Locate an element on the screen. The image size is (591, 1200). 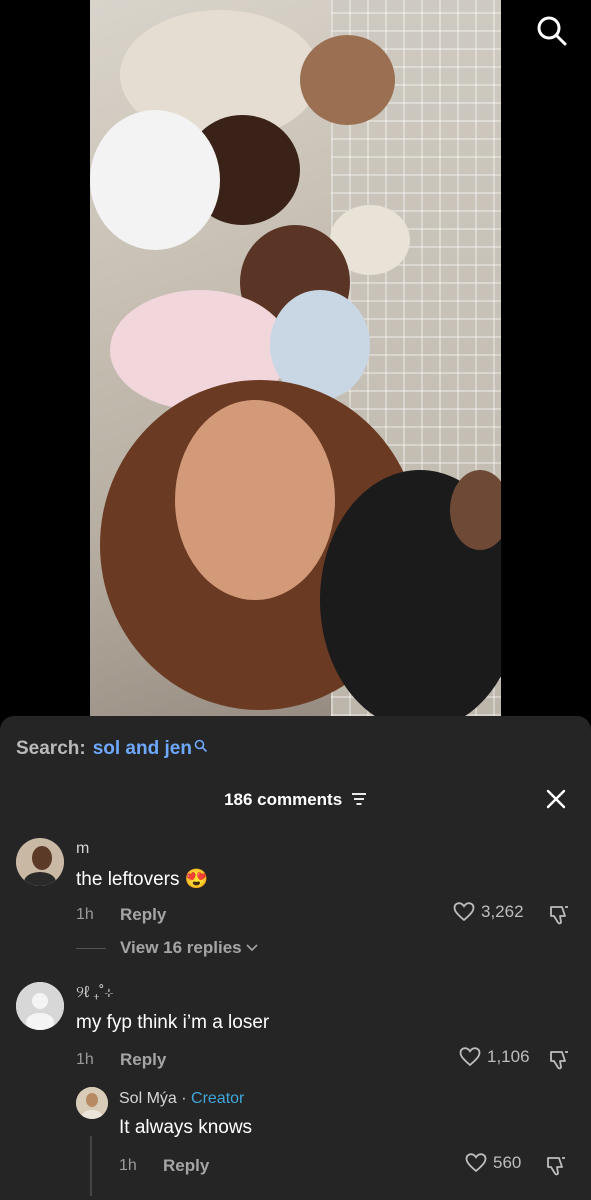
reply-text: It always knows is located at coordinates (186, 1127).